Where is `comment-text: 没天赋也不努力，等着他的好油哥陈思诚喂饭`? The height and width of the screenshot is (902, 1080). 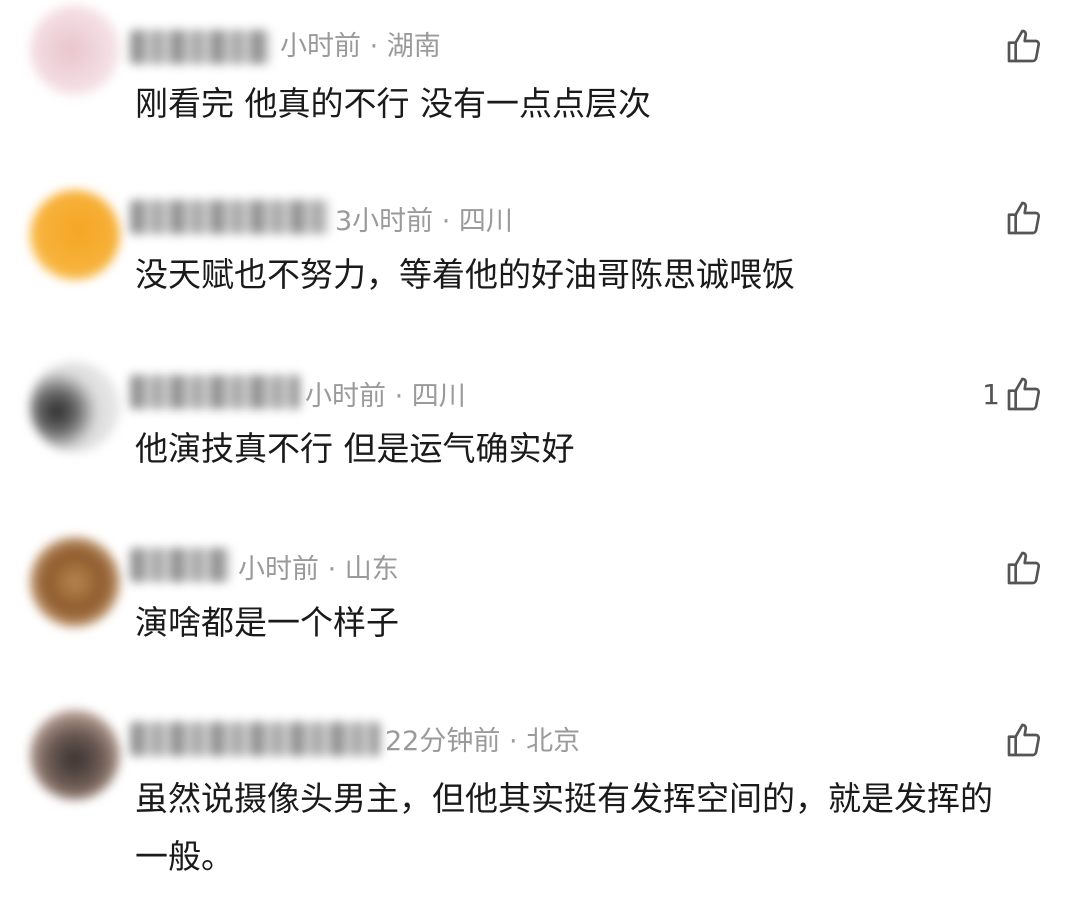 comment-text: 没天赋也不努力，等着他的好油哥陈思诚喂饭 is located at coordinates (465, 274).